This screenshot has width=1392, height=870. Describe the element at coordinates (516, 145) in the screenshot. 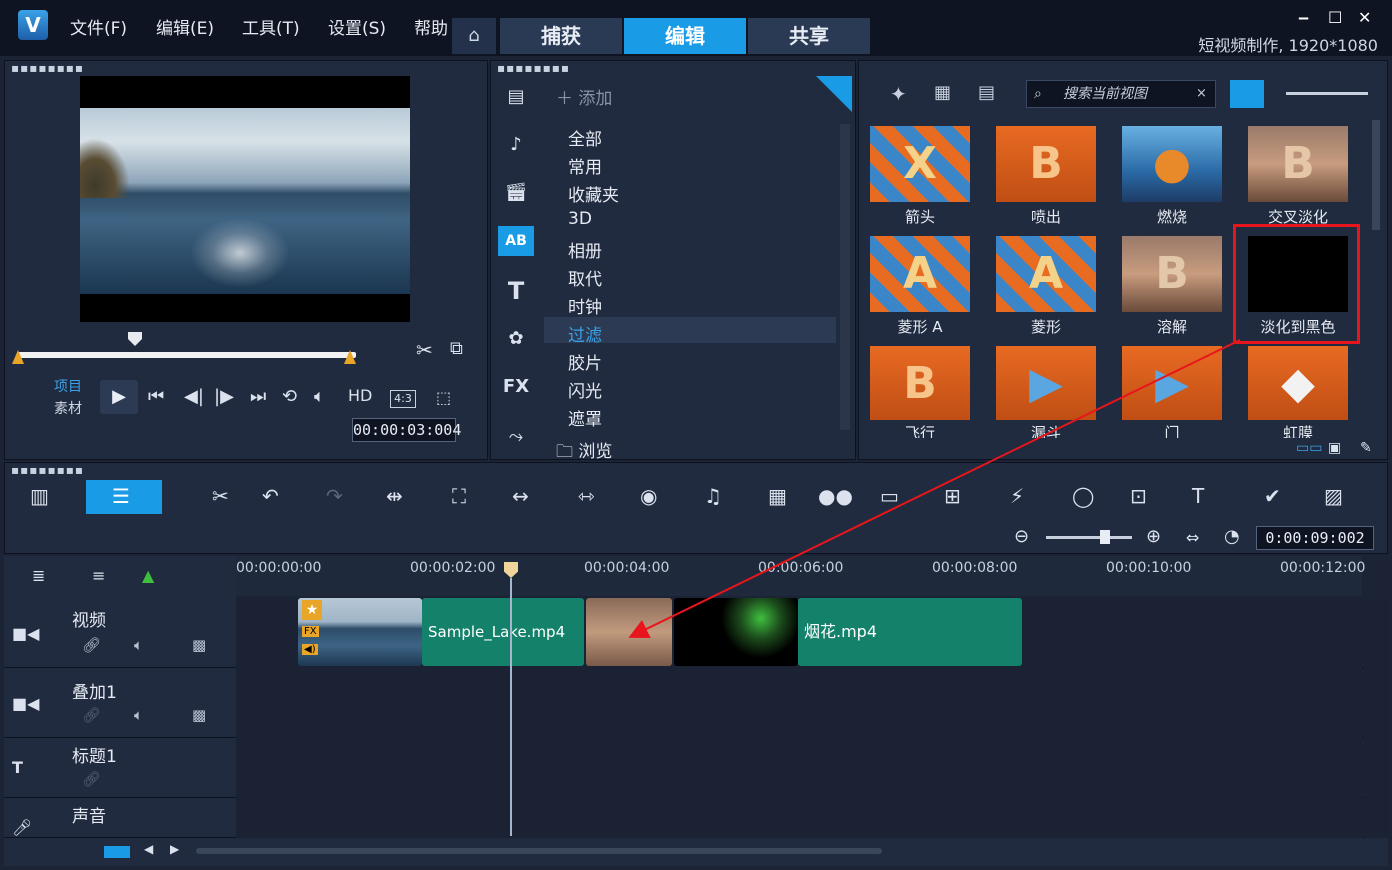

I see `audio-icon: ♪` at that location.